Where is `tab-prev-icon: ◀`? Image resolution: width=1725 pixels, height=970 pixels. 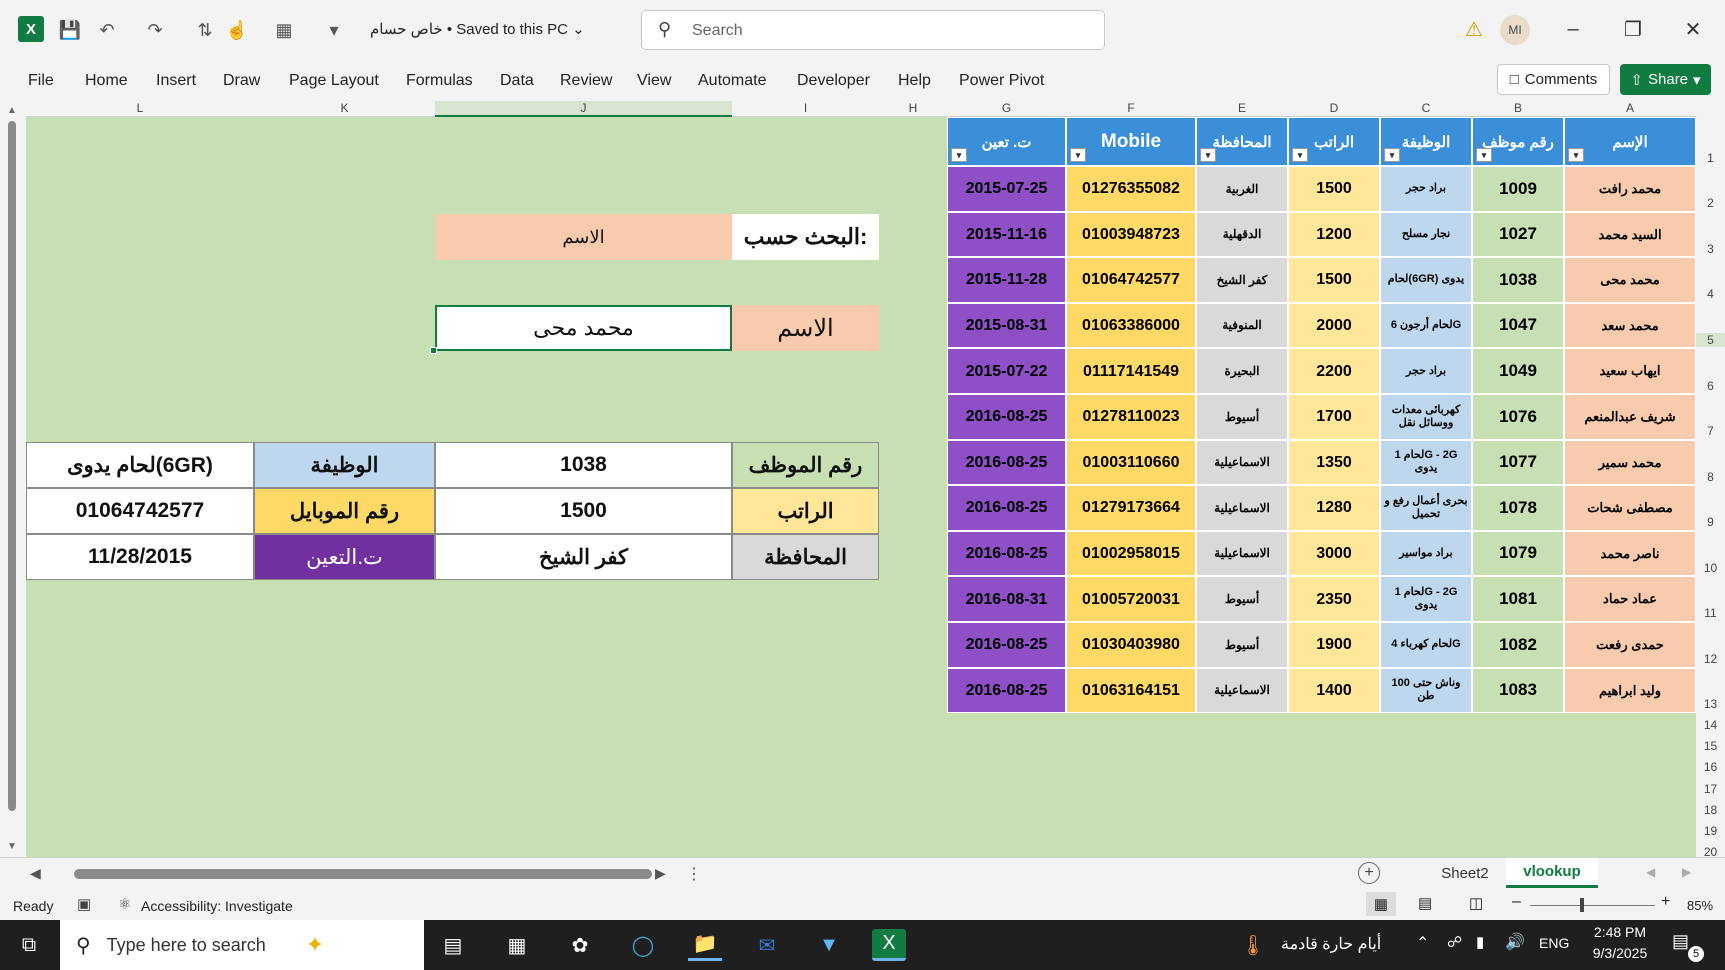 tab-prev-icon: ◀ is located at coordinates (1650, 872).